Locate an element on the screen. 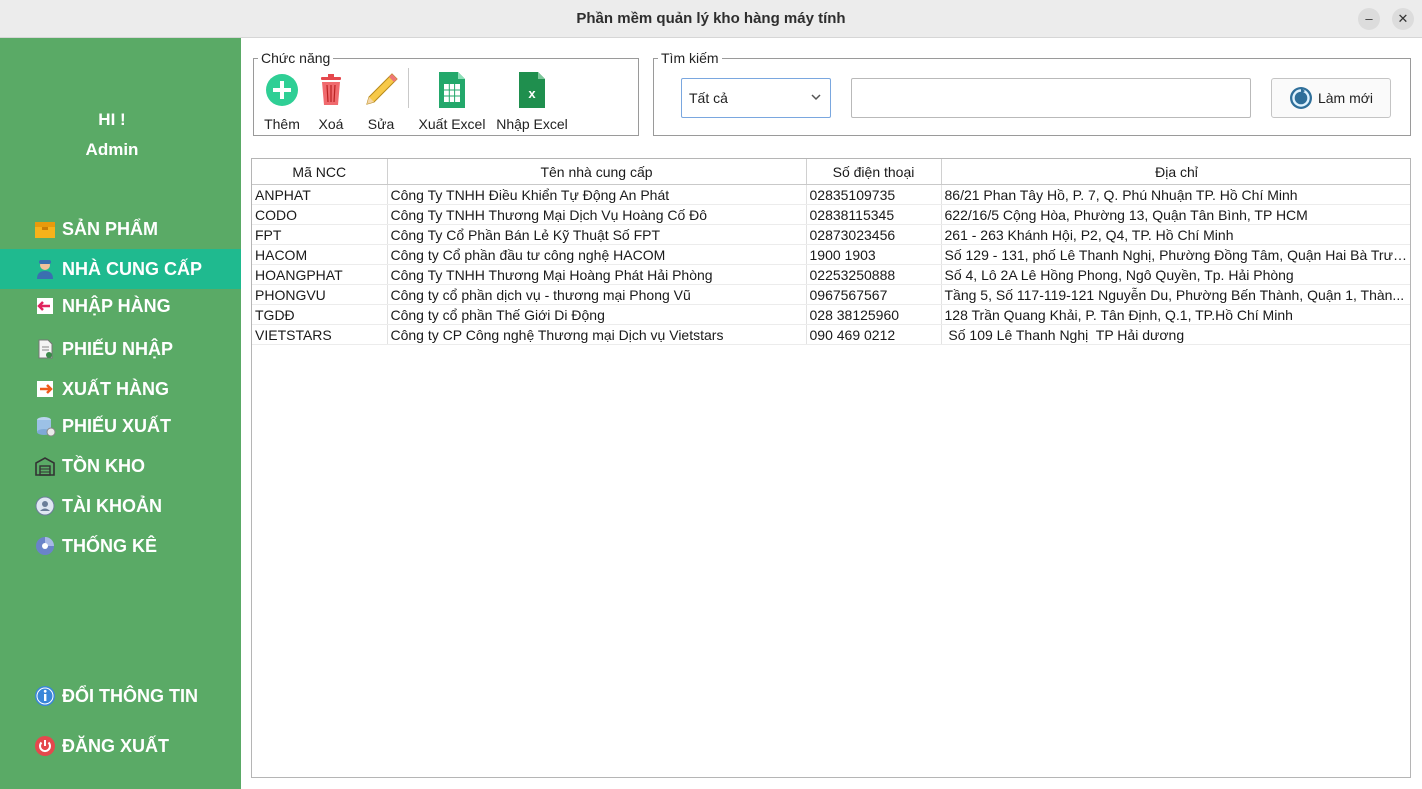  import-excel-label: Nhập Excel is located at coordinates (532, 124).